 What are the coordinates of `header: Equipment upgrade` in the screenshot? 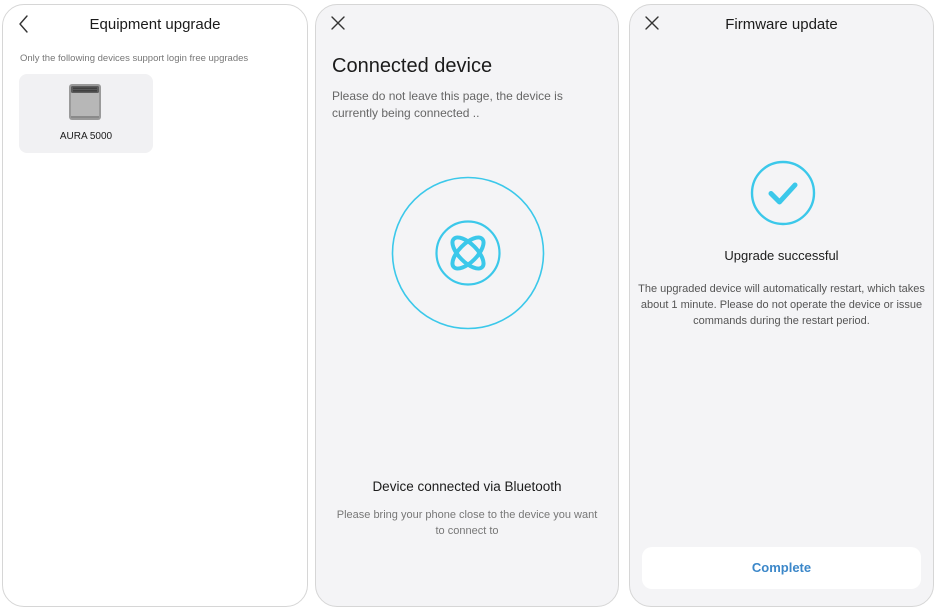 It's located at (155, 23).